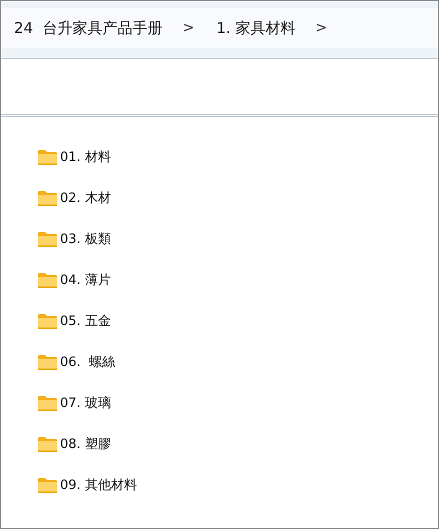 This screenshot has height=529, width=439. I want to click on folder-name: 04. 薄片, so click(85, 280).